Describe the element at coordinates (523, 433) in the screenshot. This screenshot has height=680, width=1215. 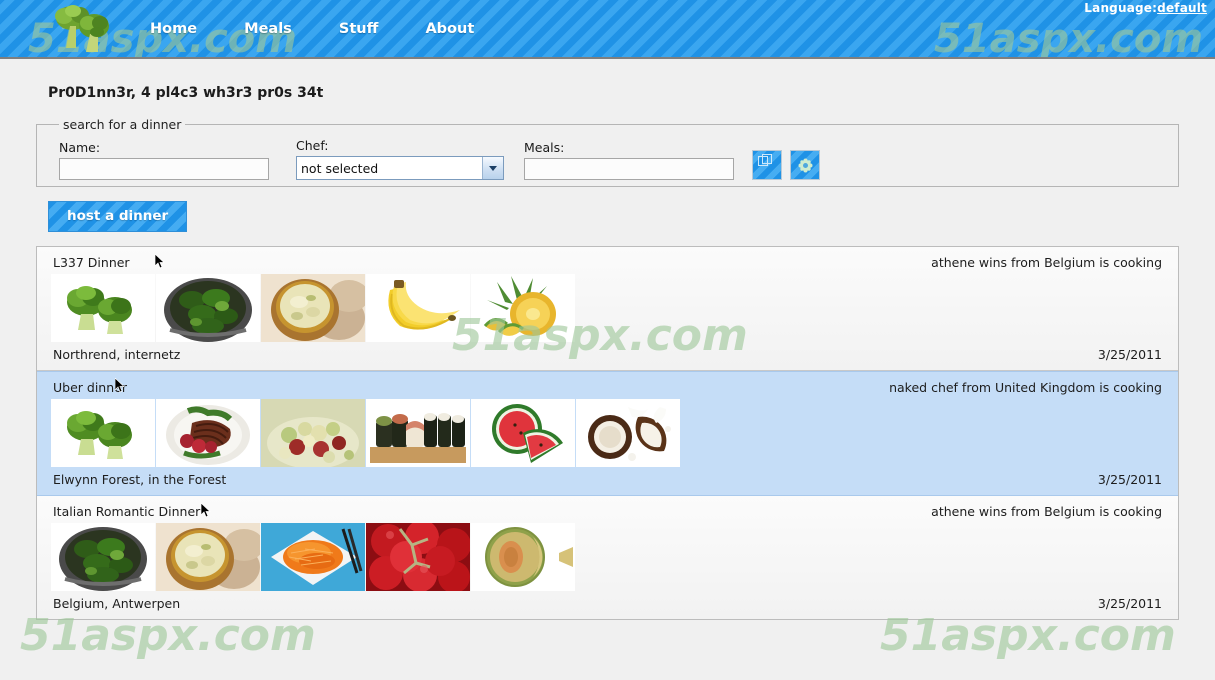
I see `meal-thumb-watermelon` at that location.